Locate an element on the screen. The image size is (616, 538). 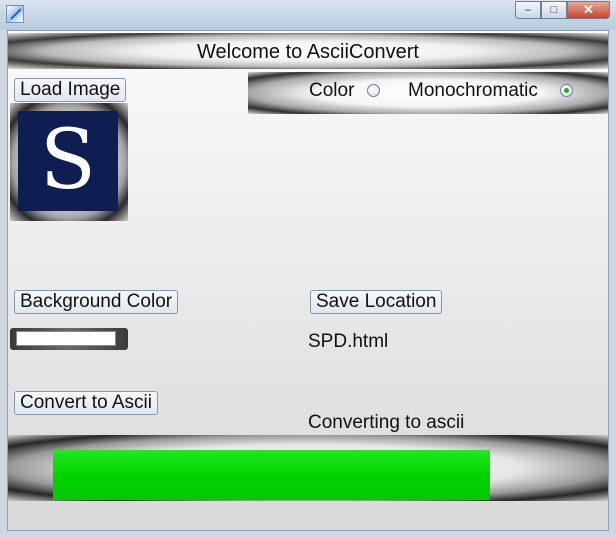
monochromatic-radio is located at coordinates (566, 90).